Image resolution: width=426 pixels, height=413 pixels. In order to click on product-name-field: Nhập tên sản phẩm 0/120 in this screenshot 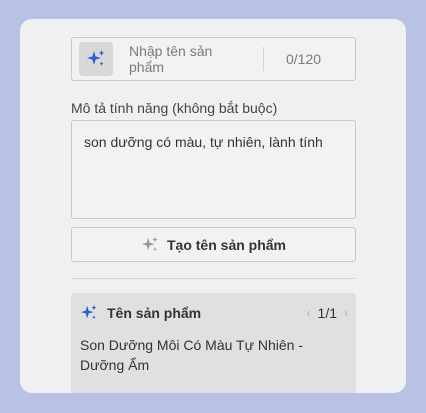, I will do `click(213, 59)`.